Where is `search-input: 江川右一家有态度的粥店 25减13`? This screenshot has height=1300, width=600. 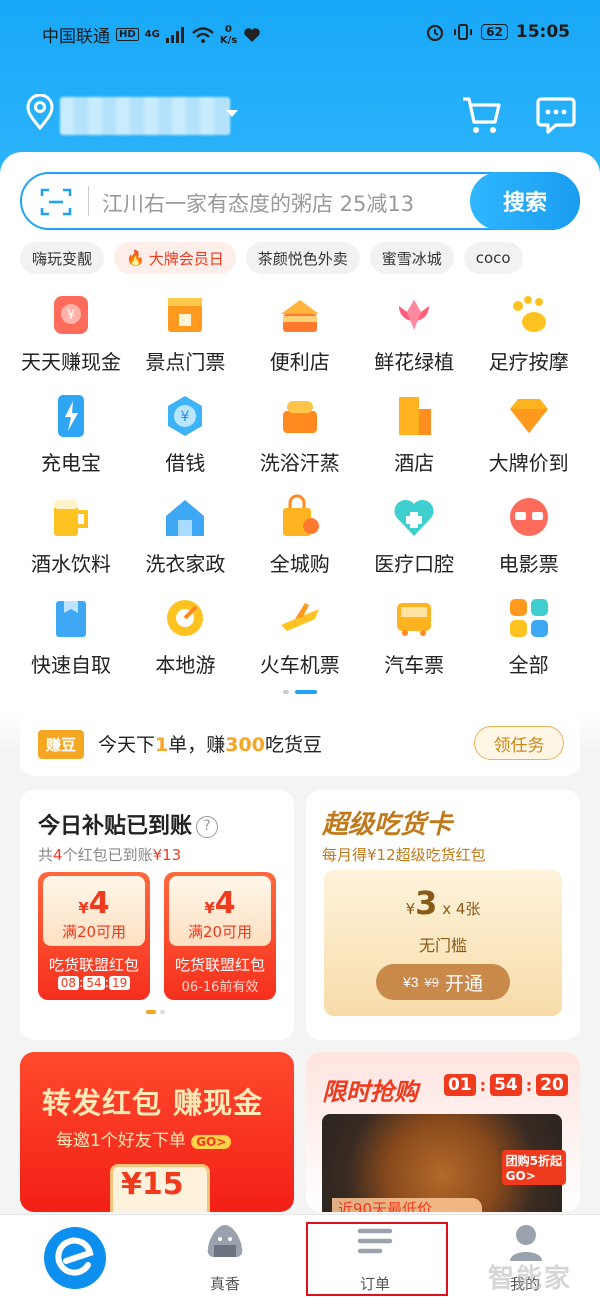 search-input: 江川右一家有态度的粥店 25减13 is located at coordinates (258, 203).